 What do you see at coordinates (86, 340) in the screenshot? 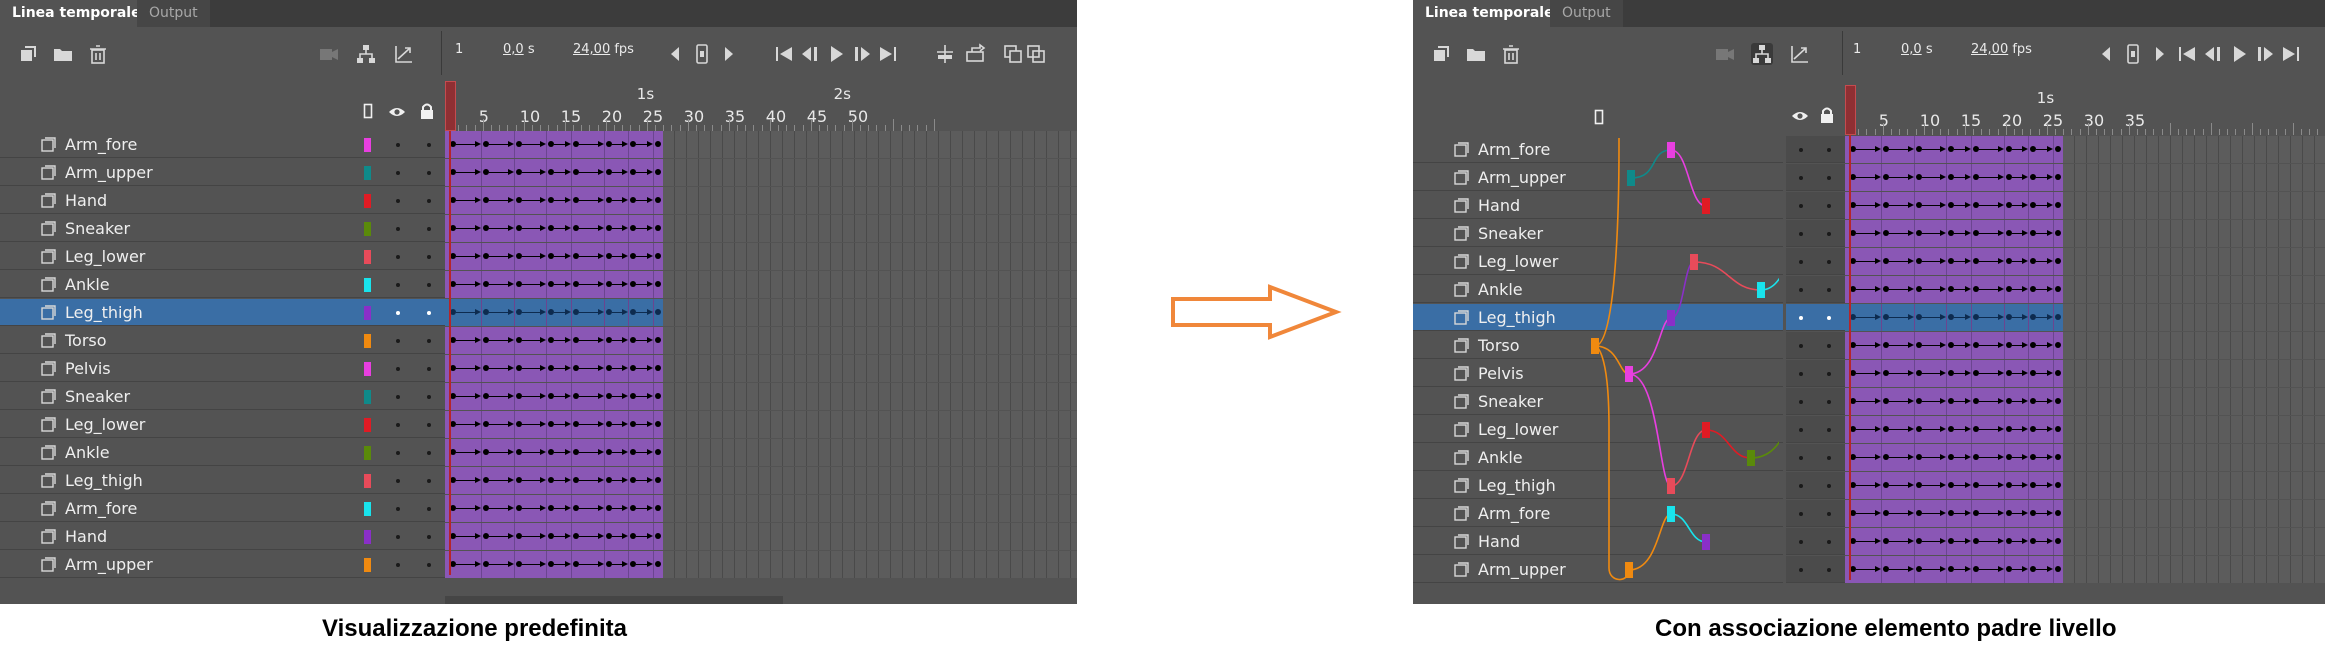
I see `layer-name: Torso` at bounding box center [86, 340].